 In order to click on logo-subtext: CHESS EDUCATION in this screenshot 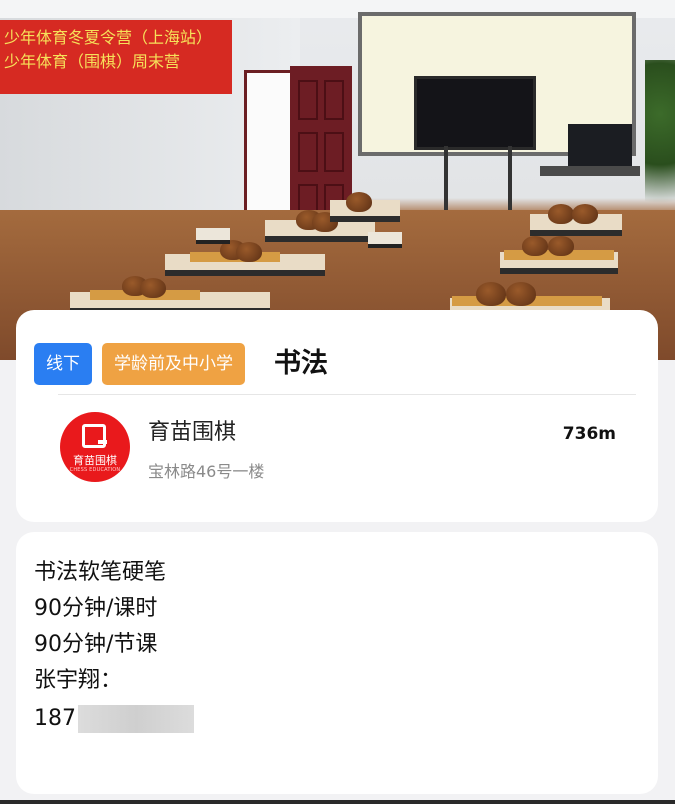, I will do `click(95, 470)`.